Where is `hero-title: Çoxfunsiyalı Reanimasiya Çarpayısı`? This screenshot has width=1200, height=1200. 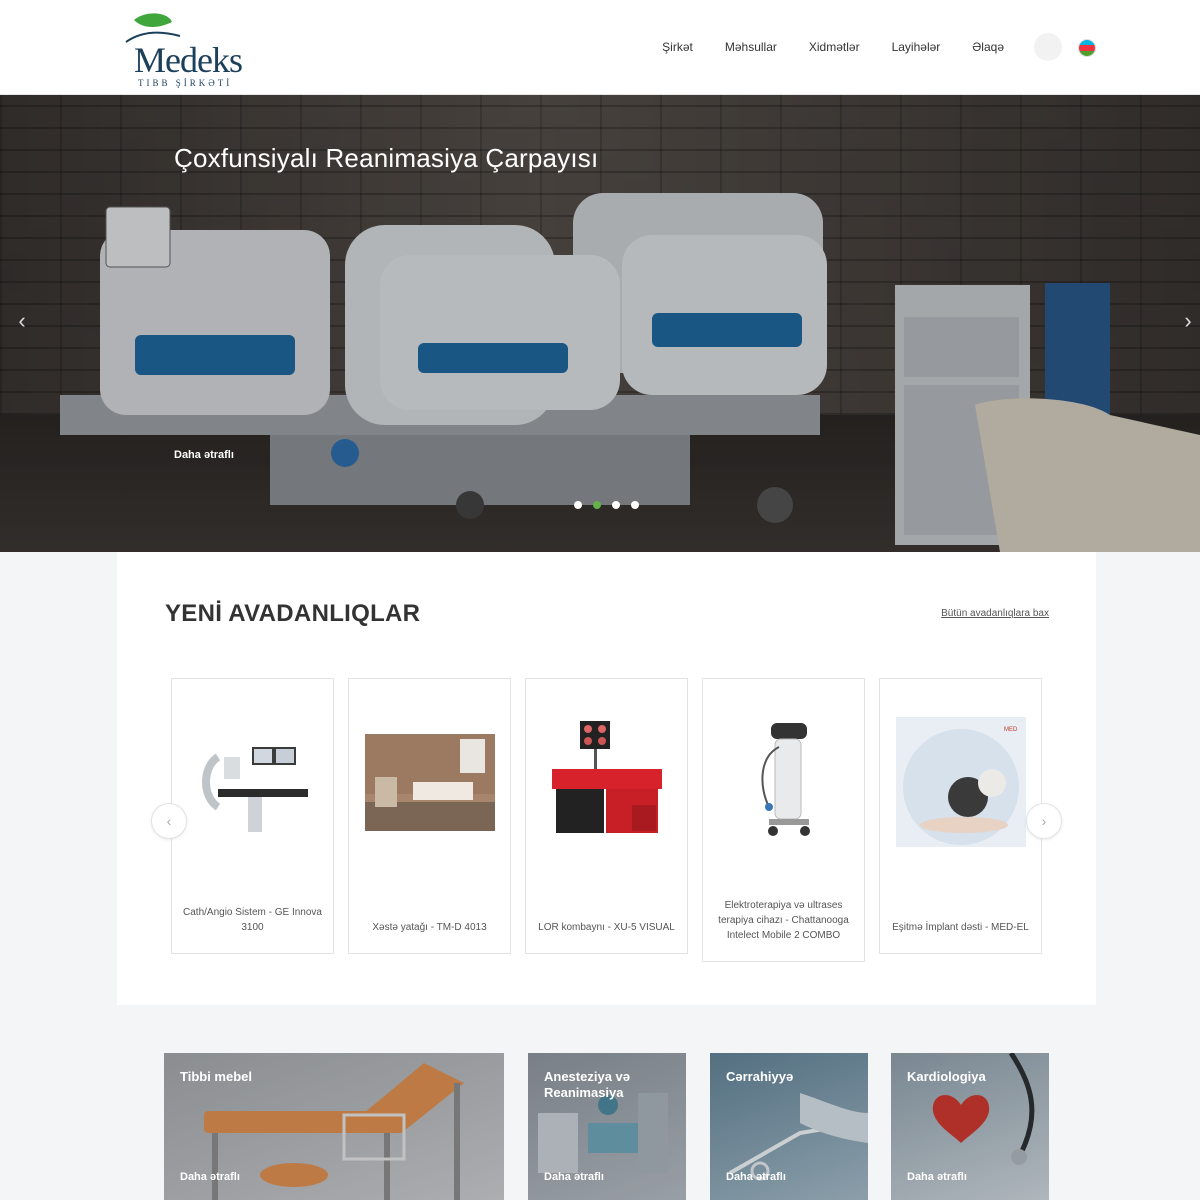 hero-title: Çoxfunsiyalı Reanimasiya Çarpayısı is located at coordinates (386, 158).